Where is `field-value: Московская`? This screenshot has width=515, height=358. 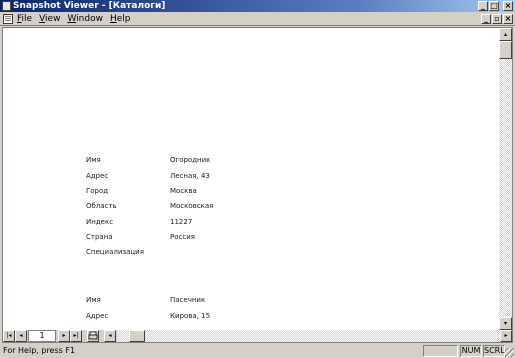 field-value: Московская is located at coordinates (192, 206).